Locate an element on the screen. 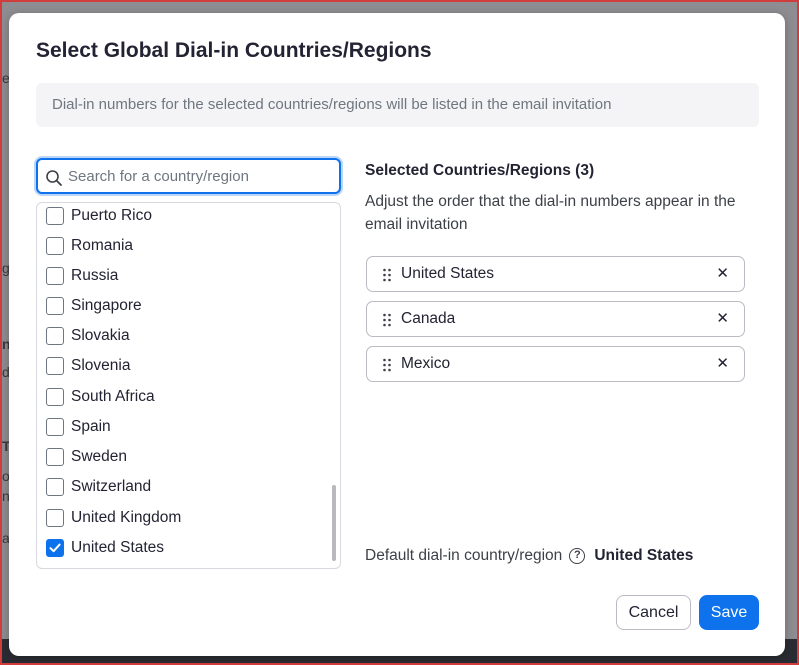  help-icon: ? is located at coordinates (577, 556).